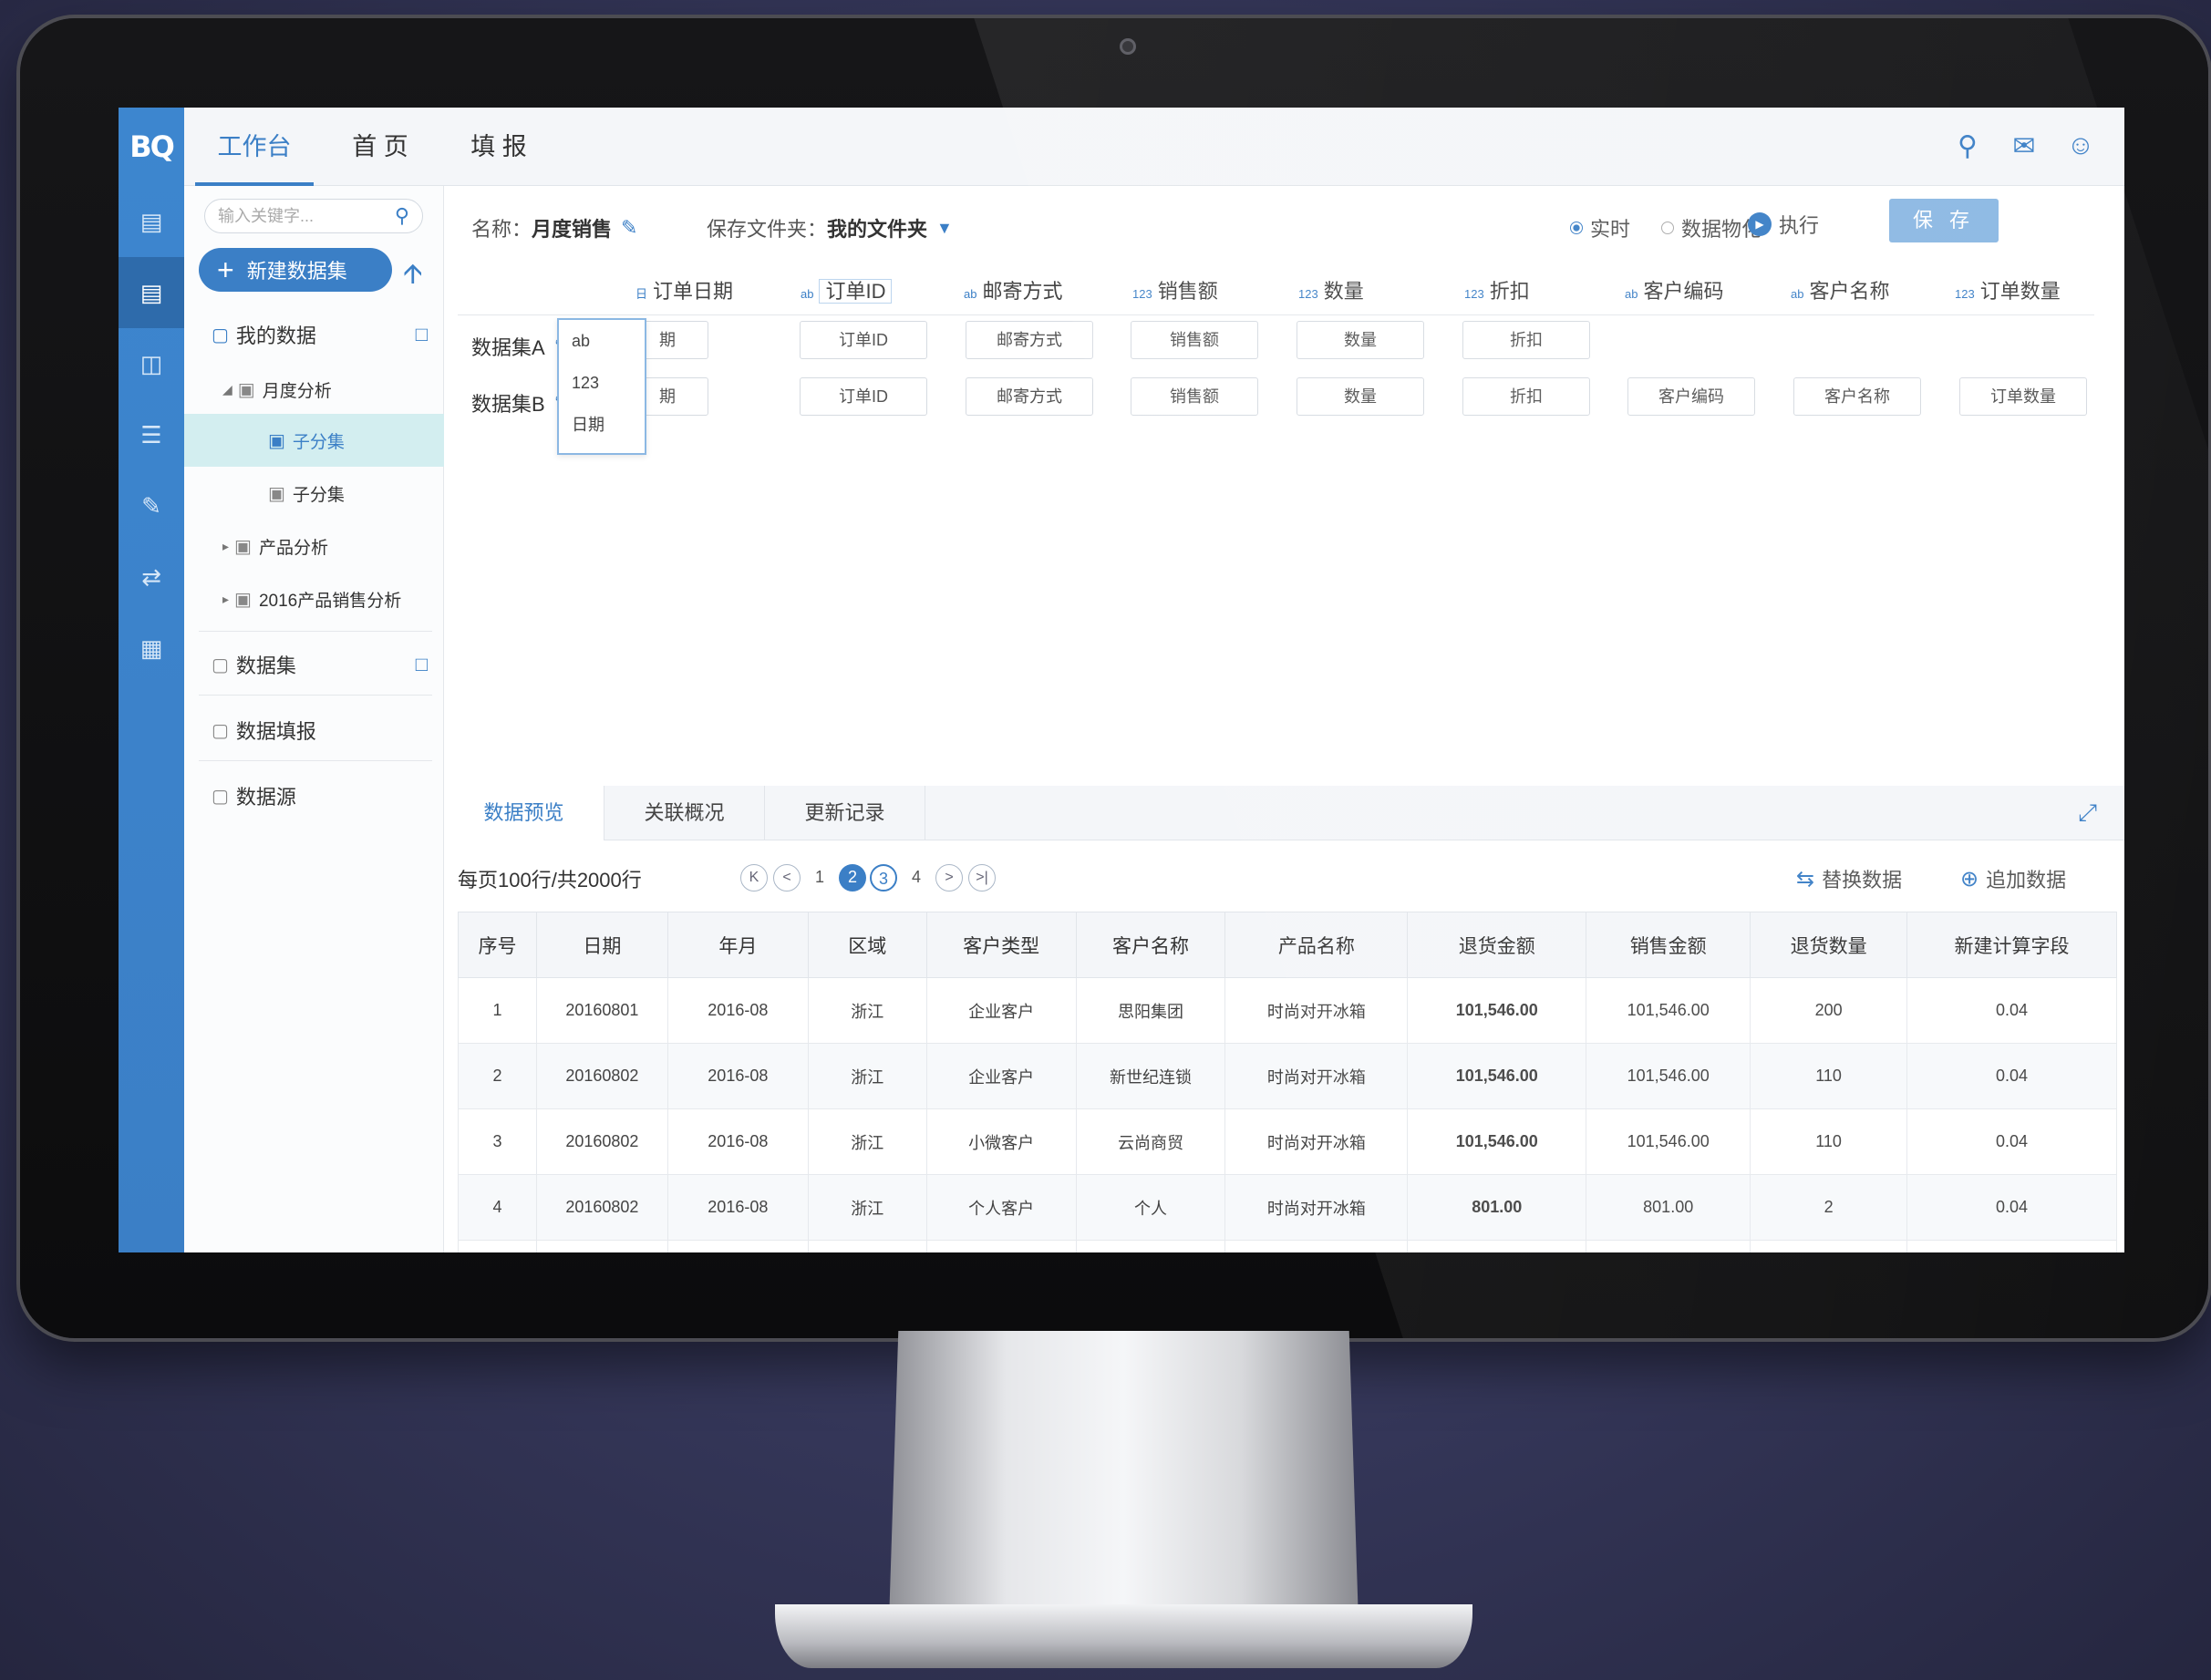 The width and height of the screenshot is (2211, 1680). Describe the element at coordinates (402, 216) in the screenshot. I see `search-icon: ⚲` at that location.